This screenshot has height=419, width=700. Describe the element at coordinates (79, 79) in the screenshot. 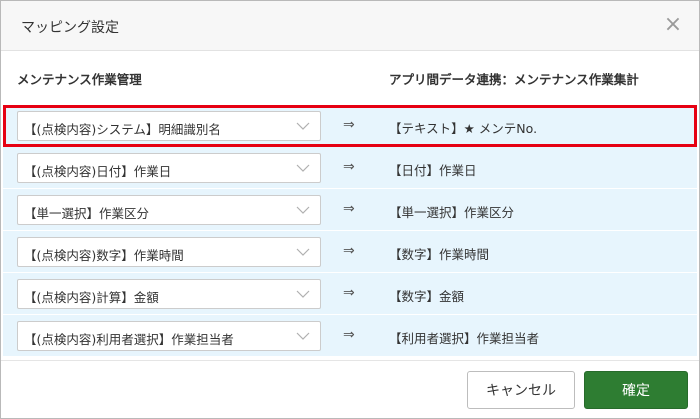

I see `source-column-header: メンテナンス作業管理` at that location.